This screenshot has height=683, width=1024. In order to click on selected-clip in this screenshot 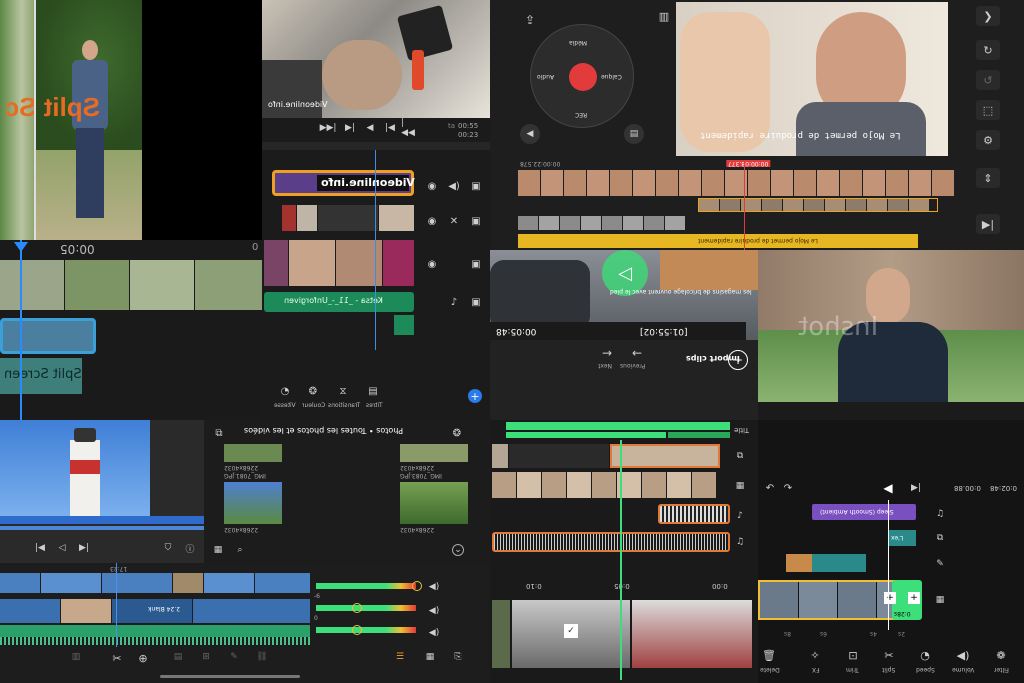, I will do `click(48, 336)`.